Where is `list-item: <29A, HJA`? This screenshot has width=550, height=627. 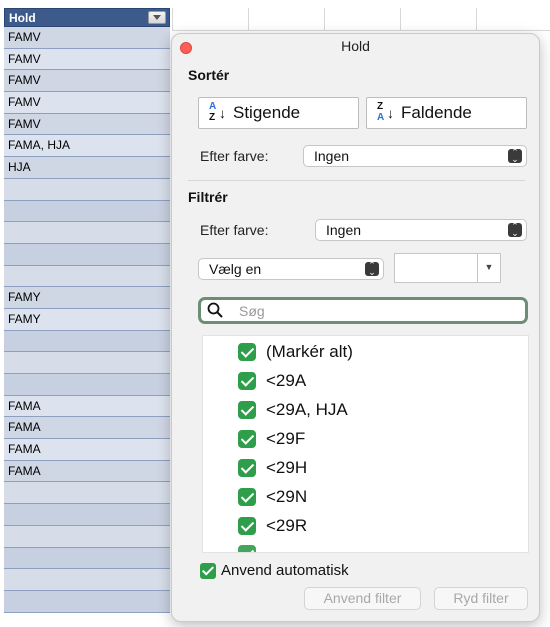
list-item: <29A, HJA is located at coordinates (293, 410).